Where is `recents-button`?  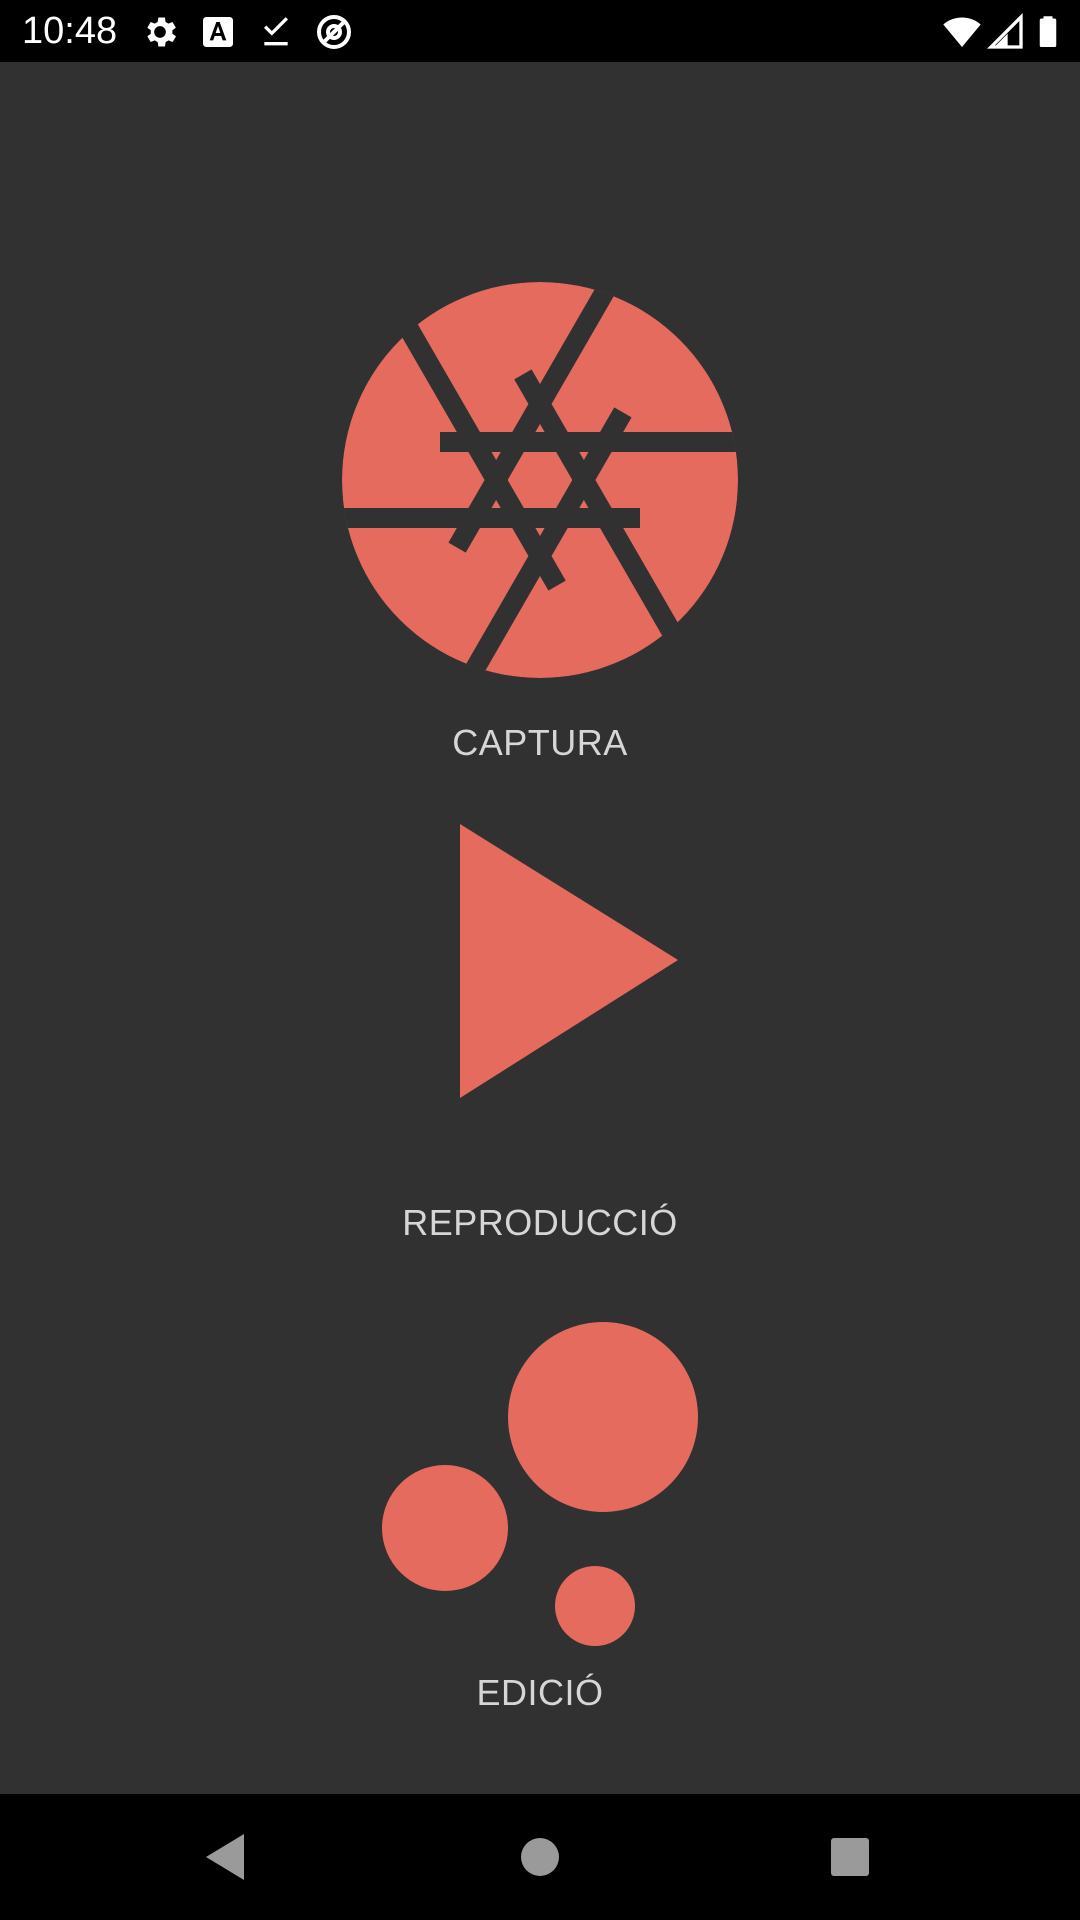
recents-button is located at coordinates (850, 1857).